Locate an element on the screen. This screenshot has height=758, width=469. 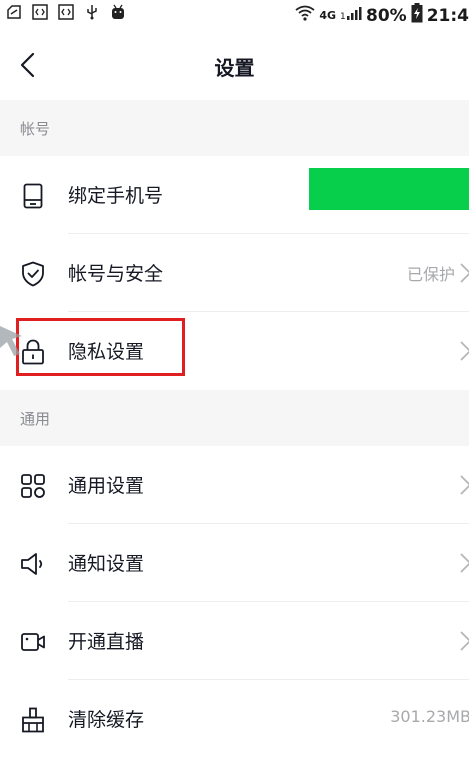
battery-percent: 80% is located at coordinates (386, 15).